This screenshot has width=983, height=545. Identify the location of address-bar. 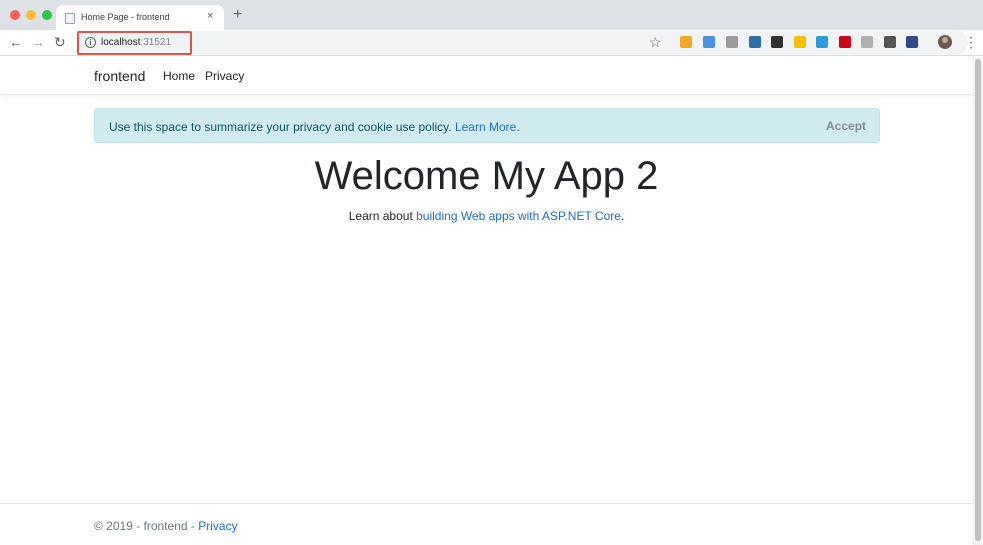
(522, 43).